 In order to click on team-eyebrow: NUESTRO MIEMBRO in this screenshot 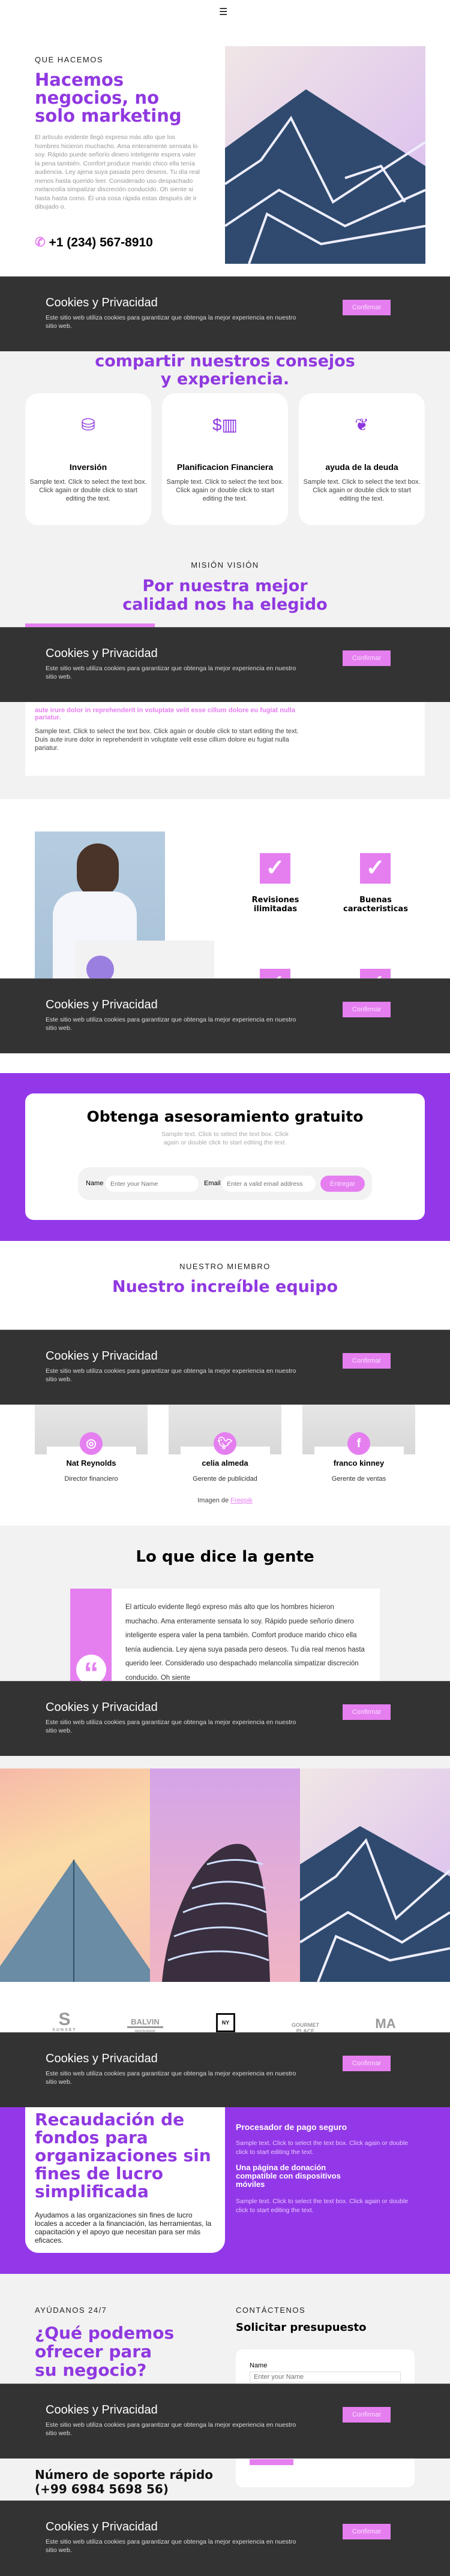, I will do `click(225, 1266)`.